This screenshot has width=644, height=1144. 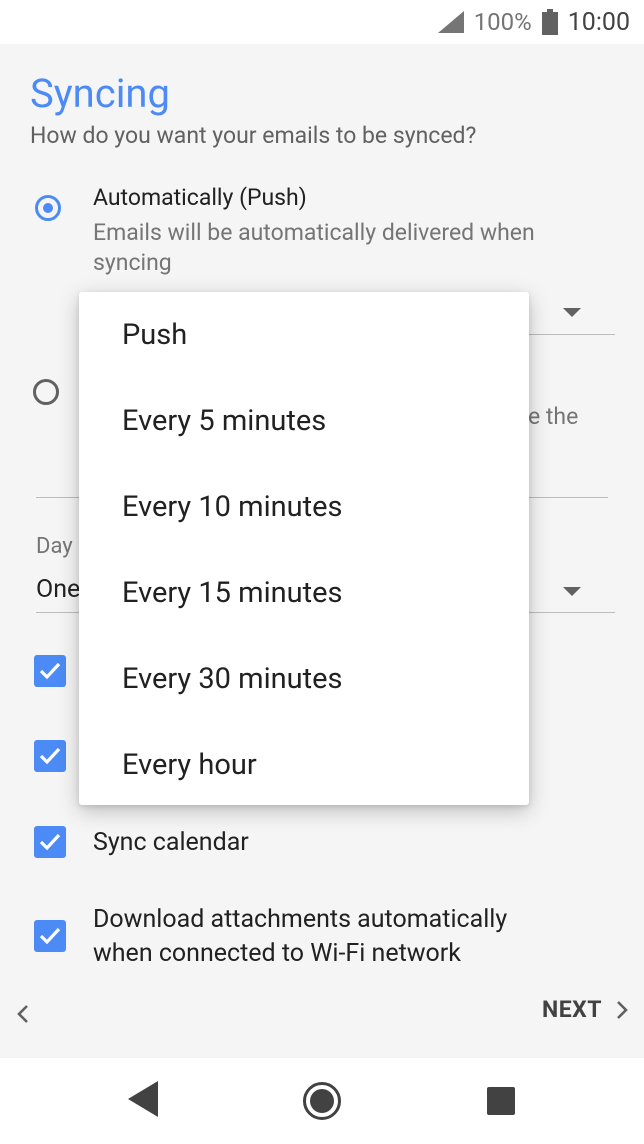 I want to click on sync-calendar-label: Sync calendar, so click(x=171, y=842).